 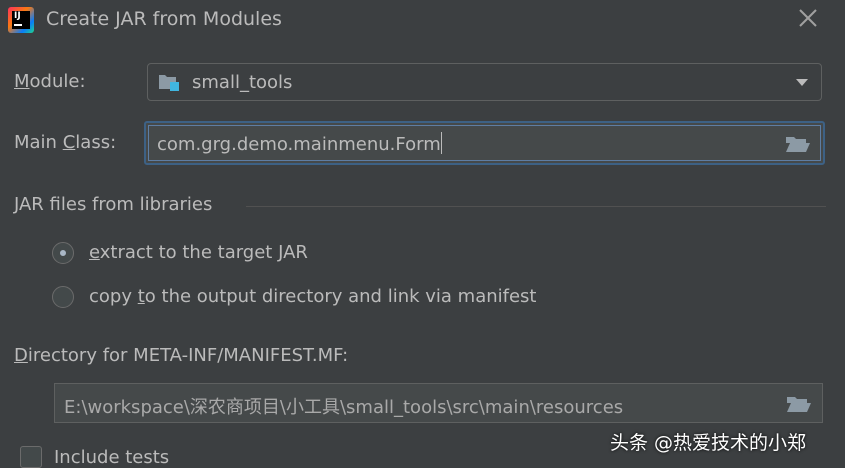 I want to click on copy-radio, so click(x=63, y=297).